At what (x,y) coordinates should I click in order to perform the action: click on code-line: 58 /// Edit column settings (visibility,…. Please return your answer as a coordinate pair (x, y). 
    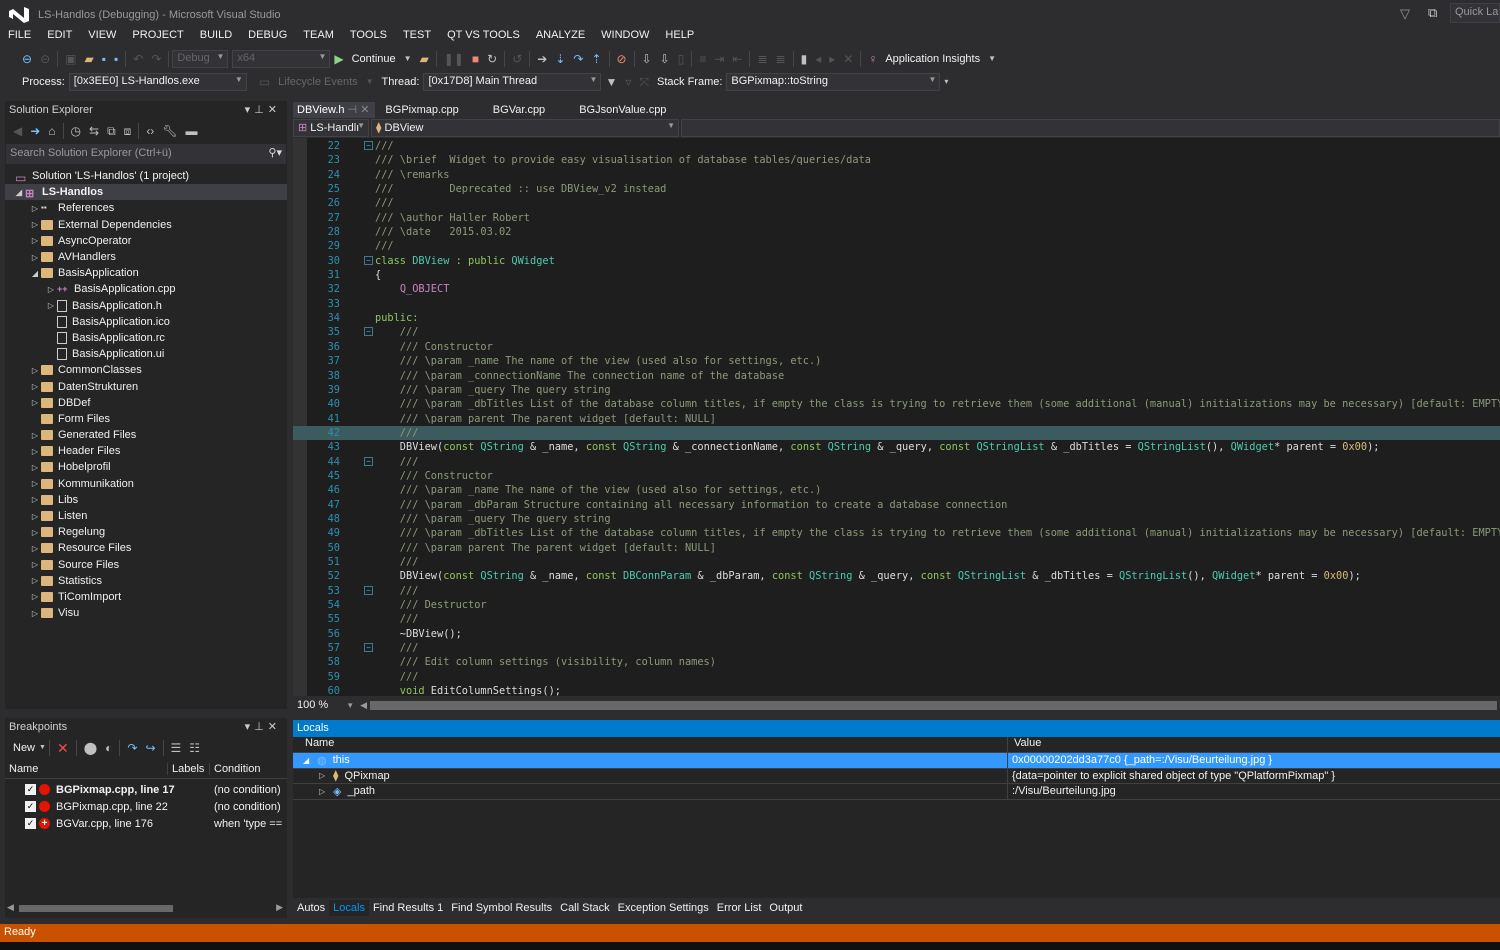
    Looking at the image, I should click on (896, 662).